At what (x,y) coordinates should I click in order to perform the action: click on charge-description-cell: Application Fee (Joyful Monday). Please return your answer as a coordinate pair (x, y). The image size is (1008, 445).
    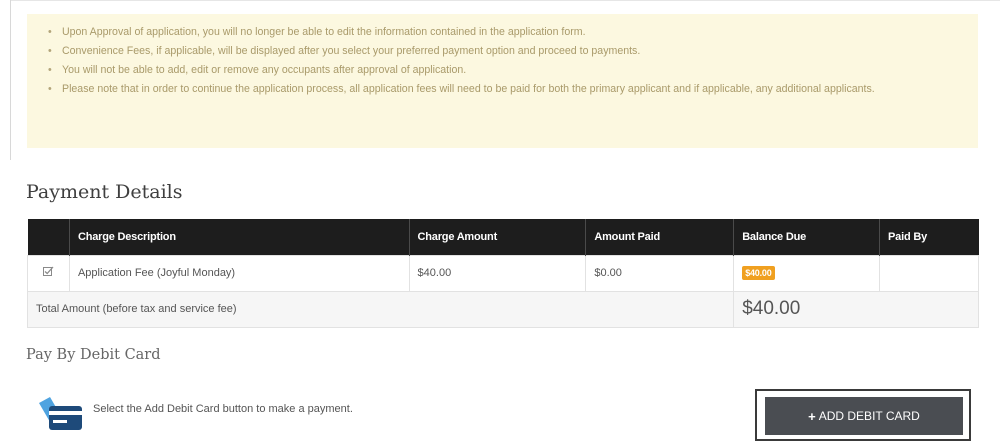
    Looking at the image, I should click on (239, 273).